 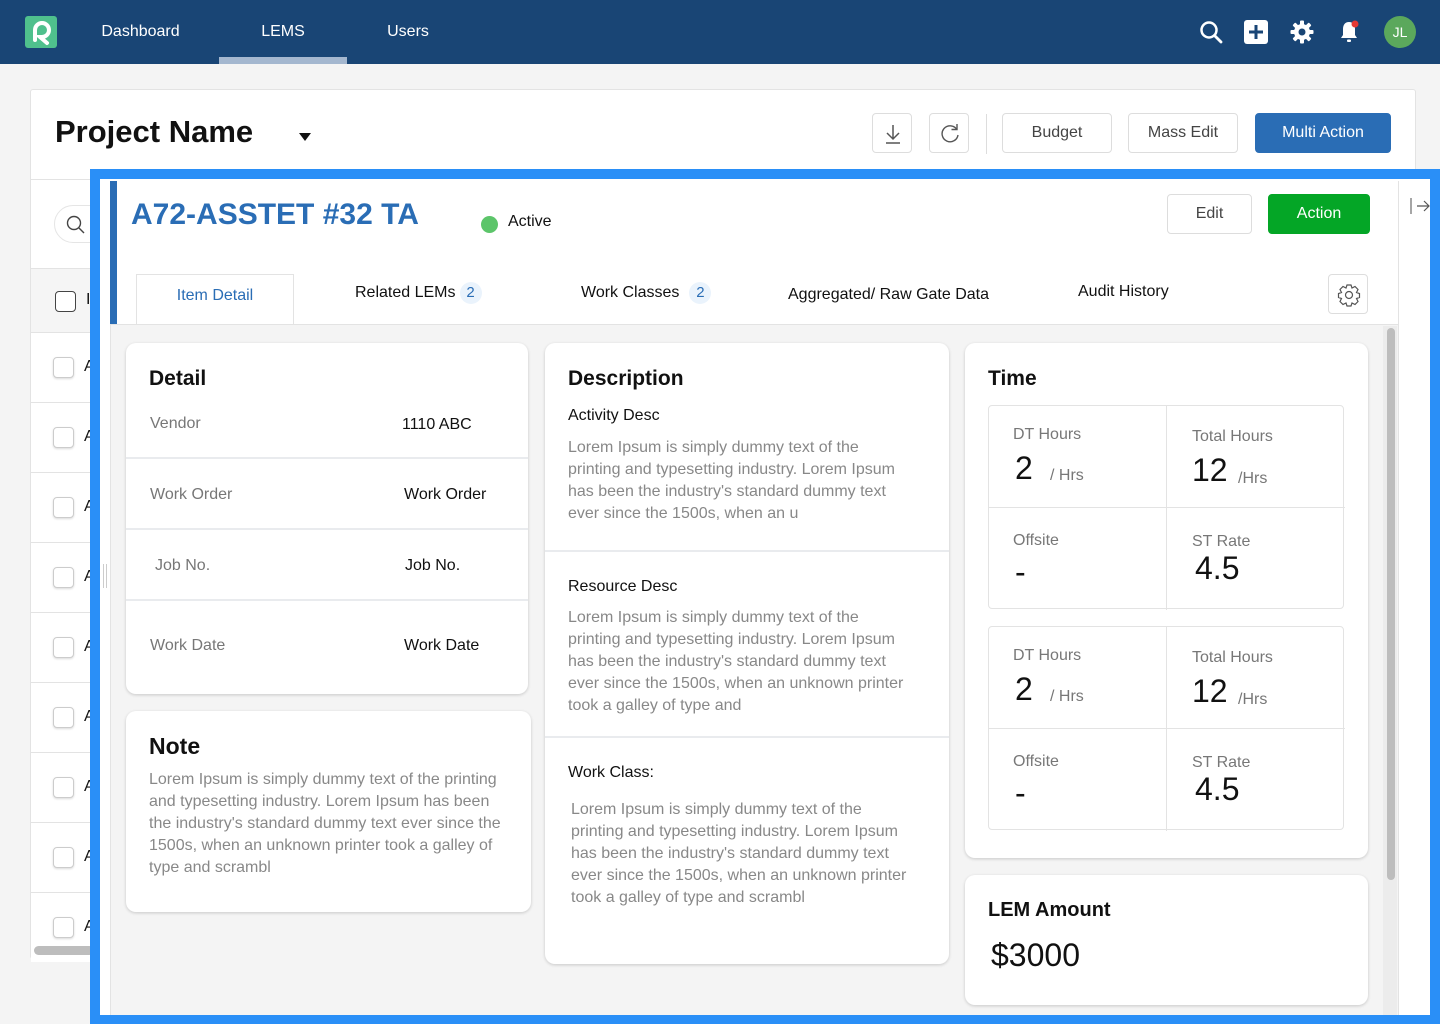 I want to click on download-icon, so click(x=893, y=134).